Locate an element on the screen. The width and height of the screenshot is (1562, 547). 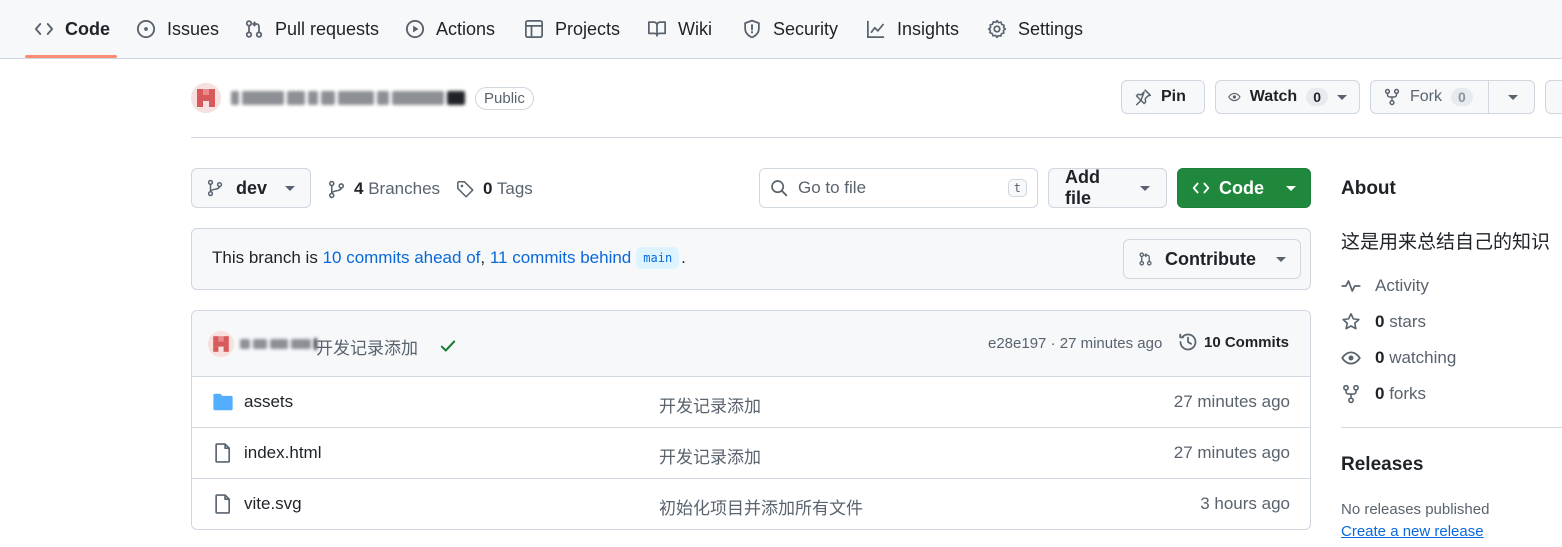
branch-name: dev is located at coordinates (252, 187).